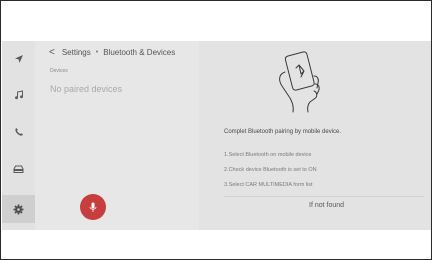  What do you see at coordinates (268, 155) in the screenshot?
I see `pairing-step: 1.Select Bluetooth on mobile device` at bounding box center [268, 155].